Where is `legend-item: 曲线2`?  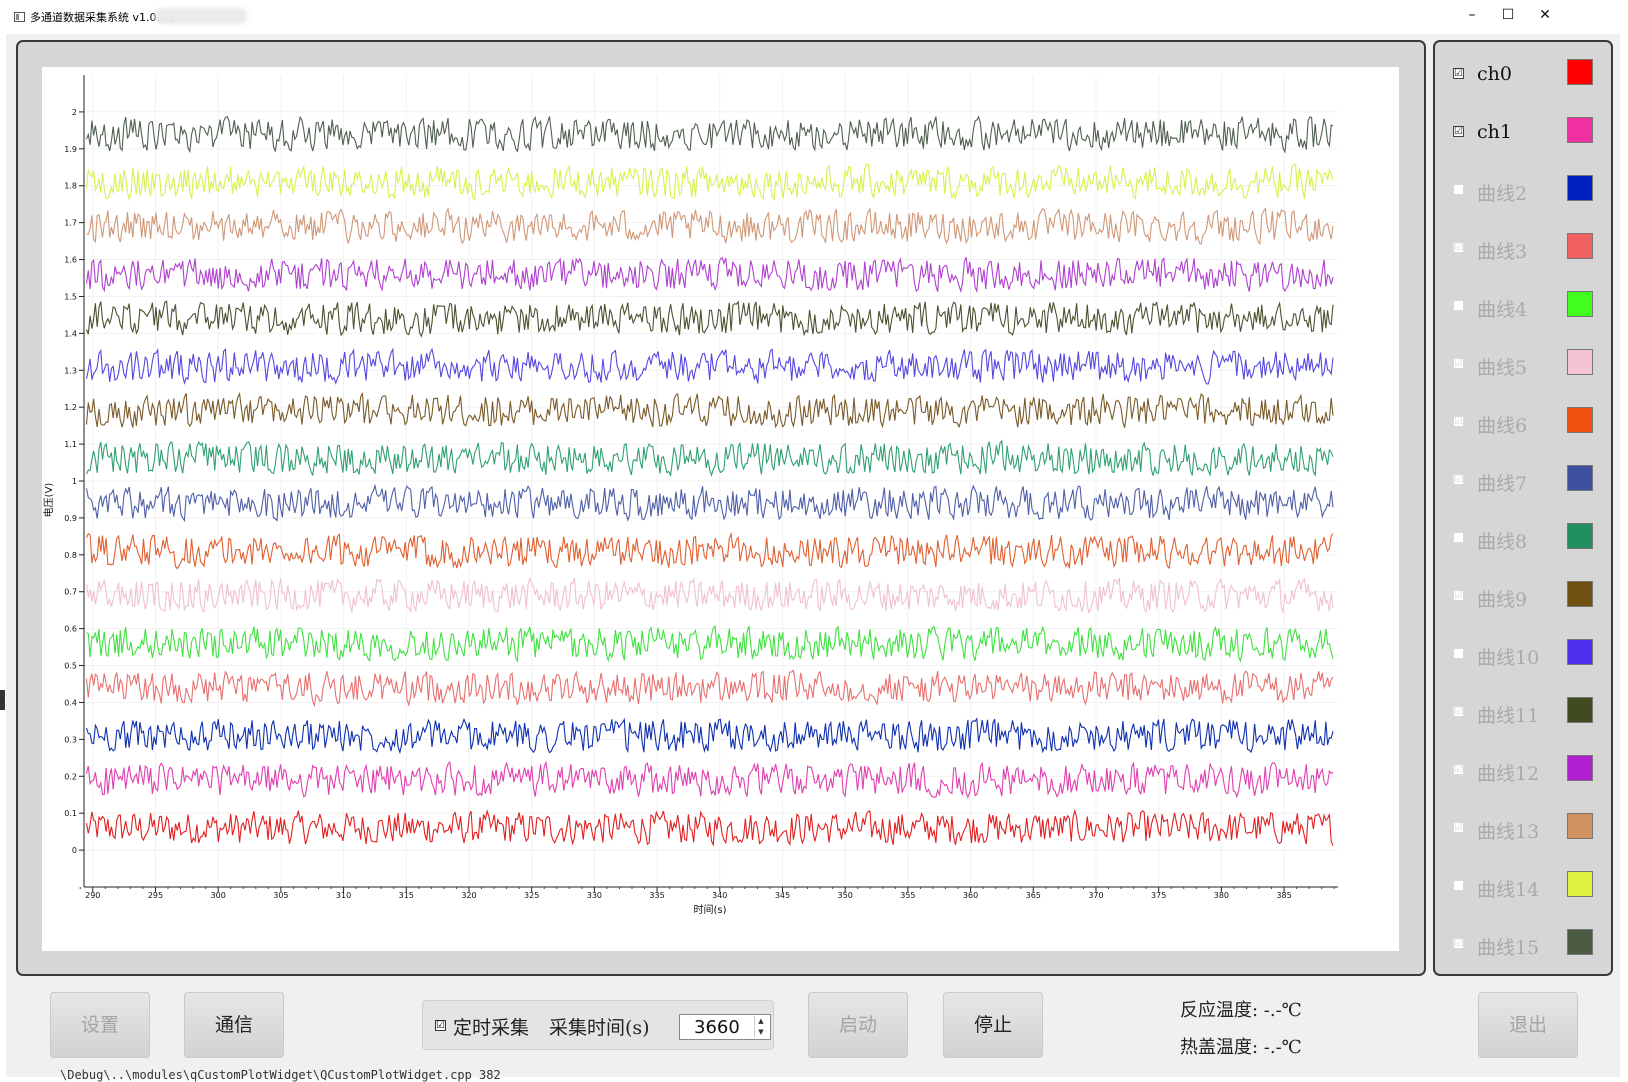 legend-item: 曲线2 is located at coordinates (1524, 191).